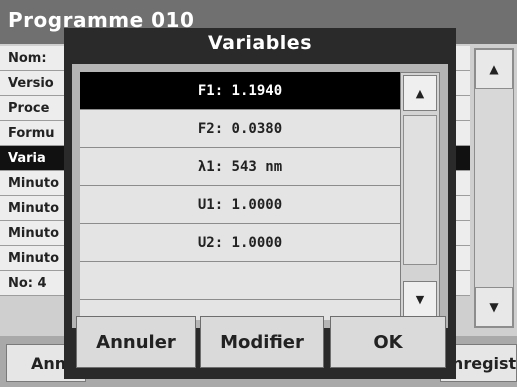  What do you see at coordinates (240, 91) in the screenshot?
I see `variable-item-f1: F1: 1.1940` at bounding box center [240, 91].